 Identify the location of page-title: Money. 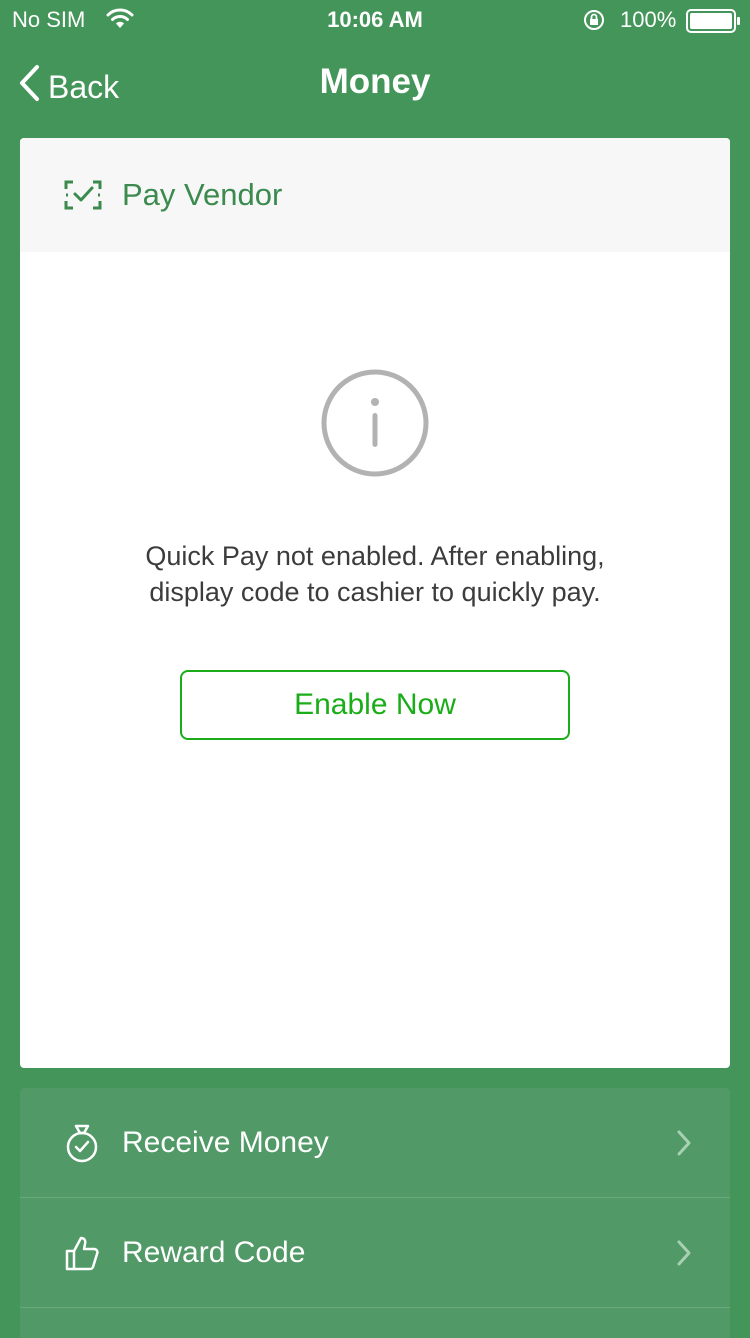
(375, 81).